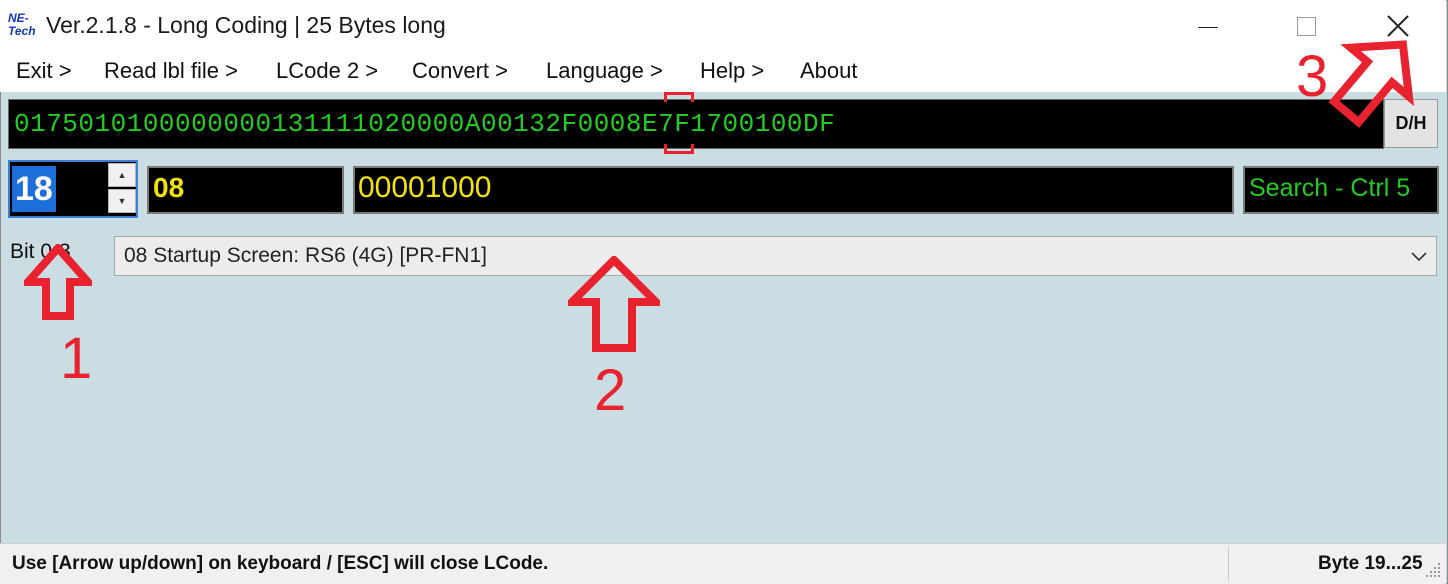 This screenshot has height=584, width=1448. I want to click on window-title: Ver.2.1.8 - Long Coding | 25 Bytes long, so click(246, 25).